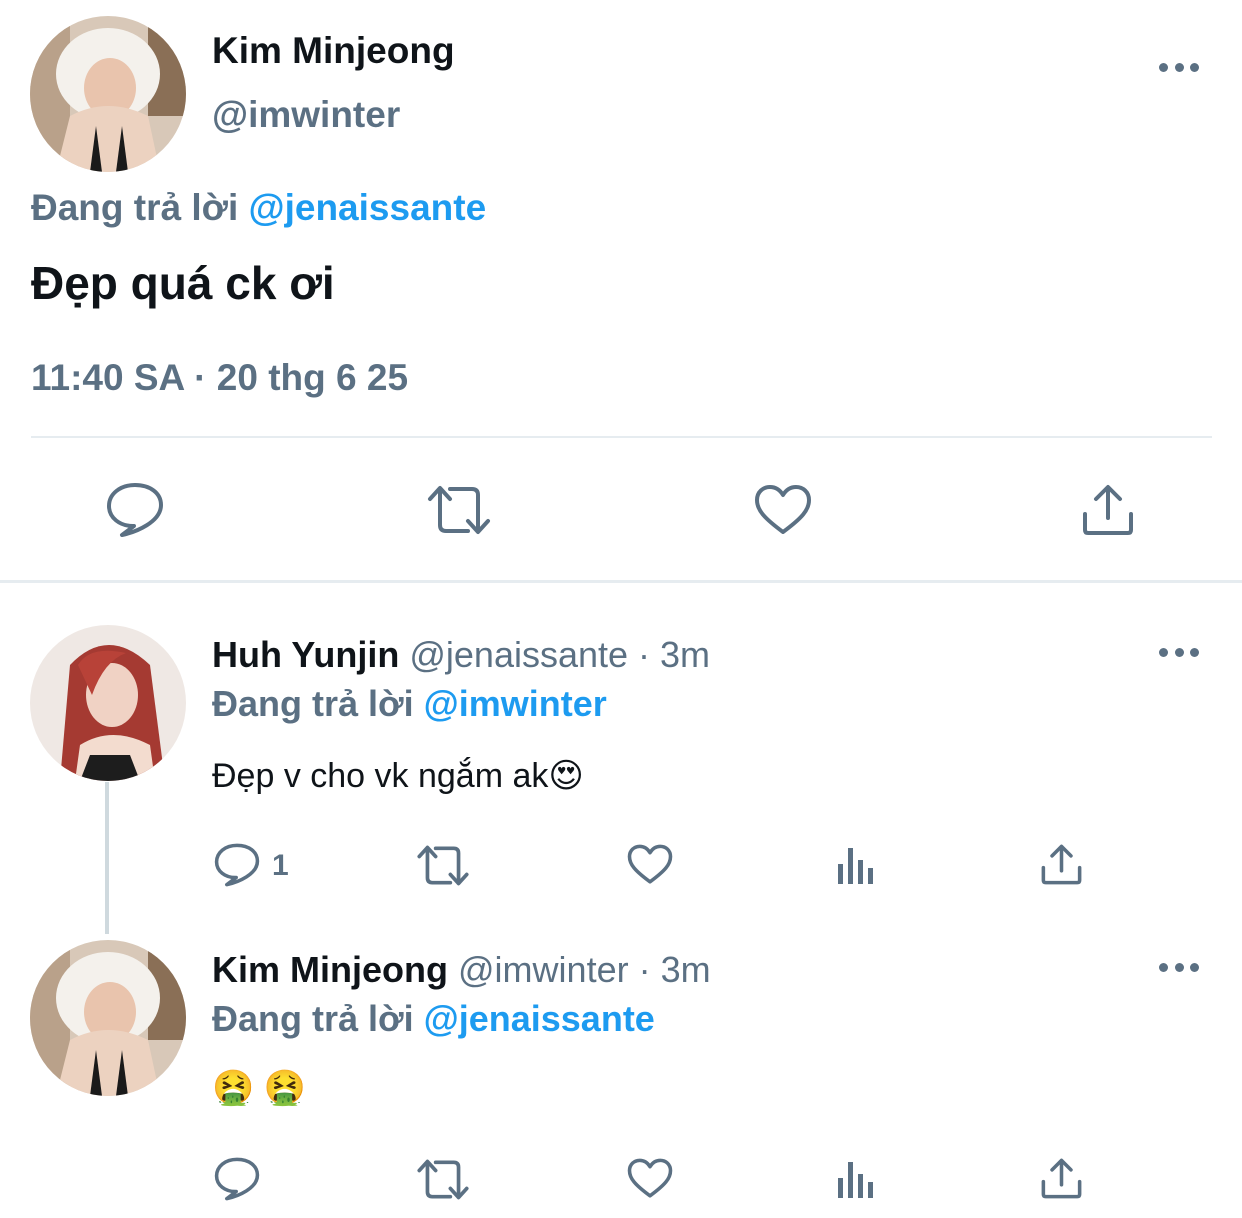 Image resolution: width=1242 pixels, height=1218 pixels. Describe the element at coordinates (259, 1088) in the screenshot. I see `reply-text: 🤮 🤮` at that location.